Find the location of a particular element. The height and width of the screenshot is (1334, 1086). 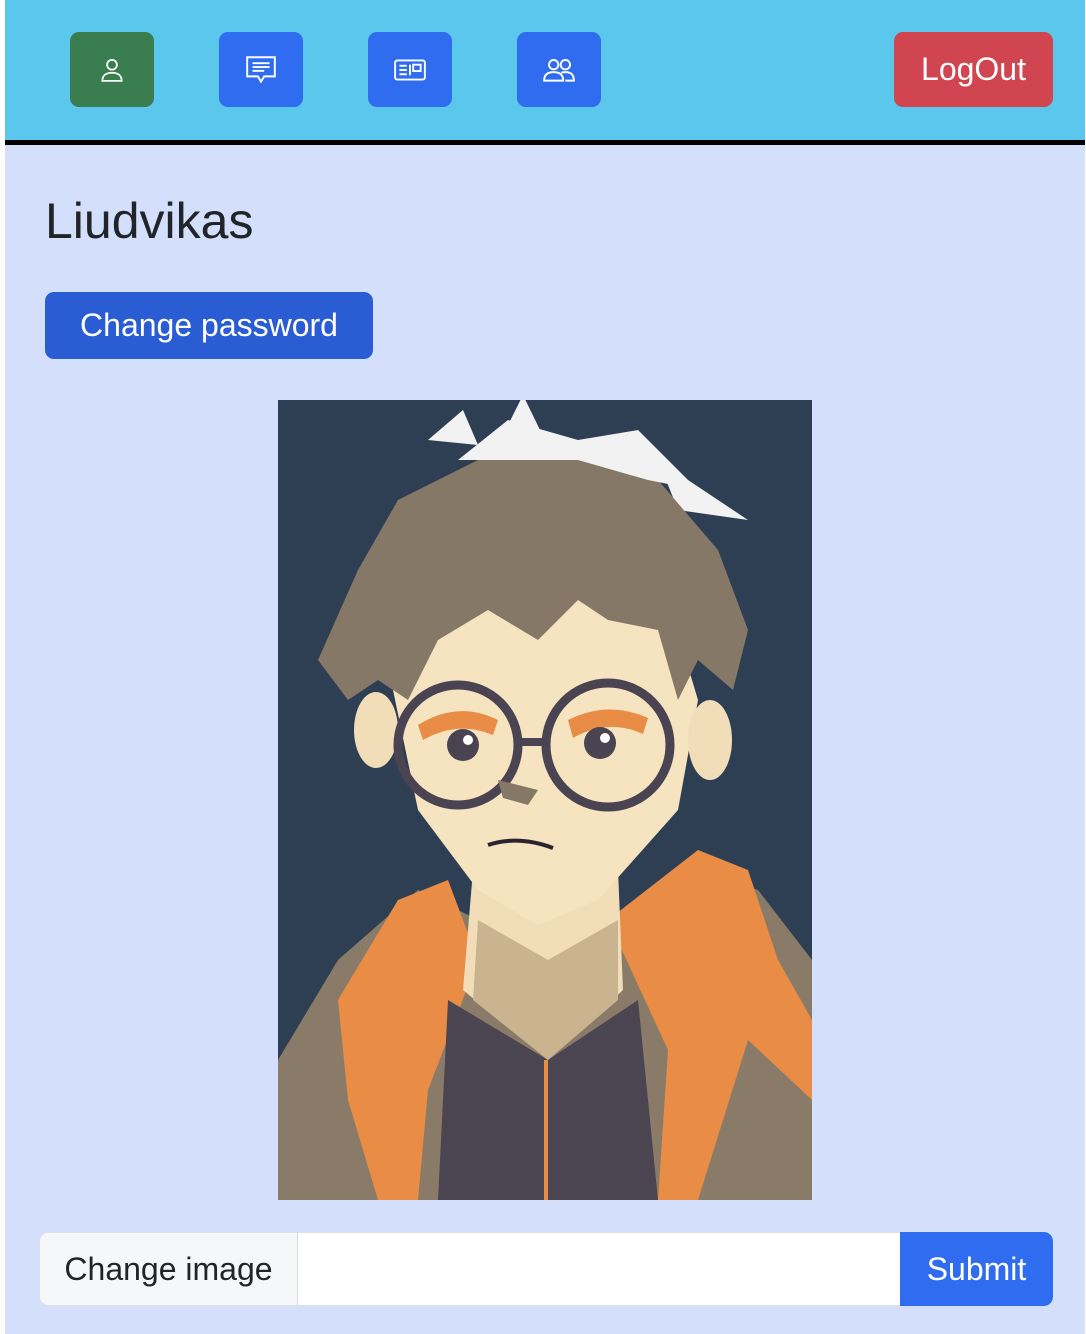

top-navbar: LogOut is located at coordinates (545, 72).